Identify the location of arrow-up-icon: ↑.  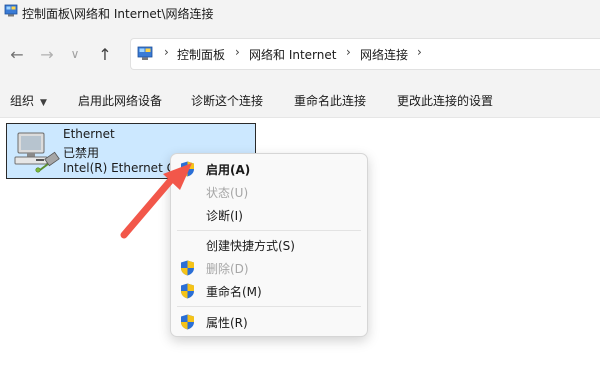
(105, 54).